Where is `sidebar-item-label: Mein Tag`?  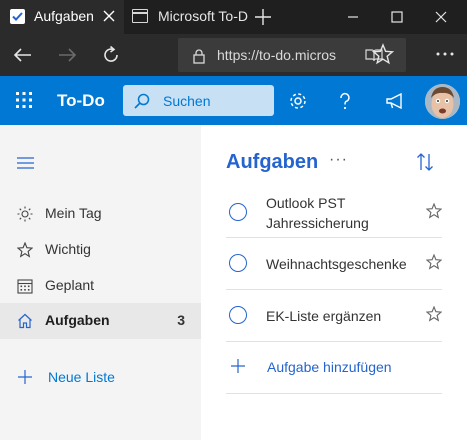
sidebar-item-label: Mein Tag is located at coordinates (73, 213).